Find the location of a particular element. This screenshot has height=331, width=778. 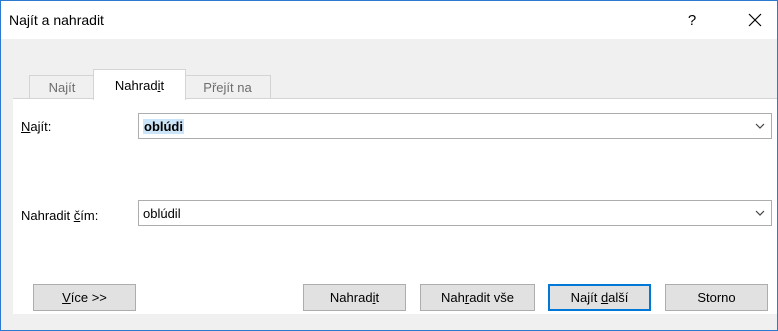

tab-replace-label: Nahradit is located at coordinates (139, 85).